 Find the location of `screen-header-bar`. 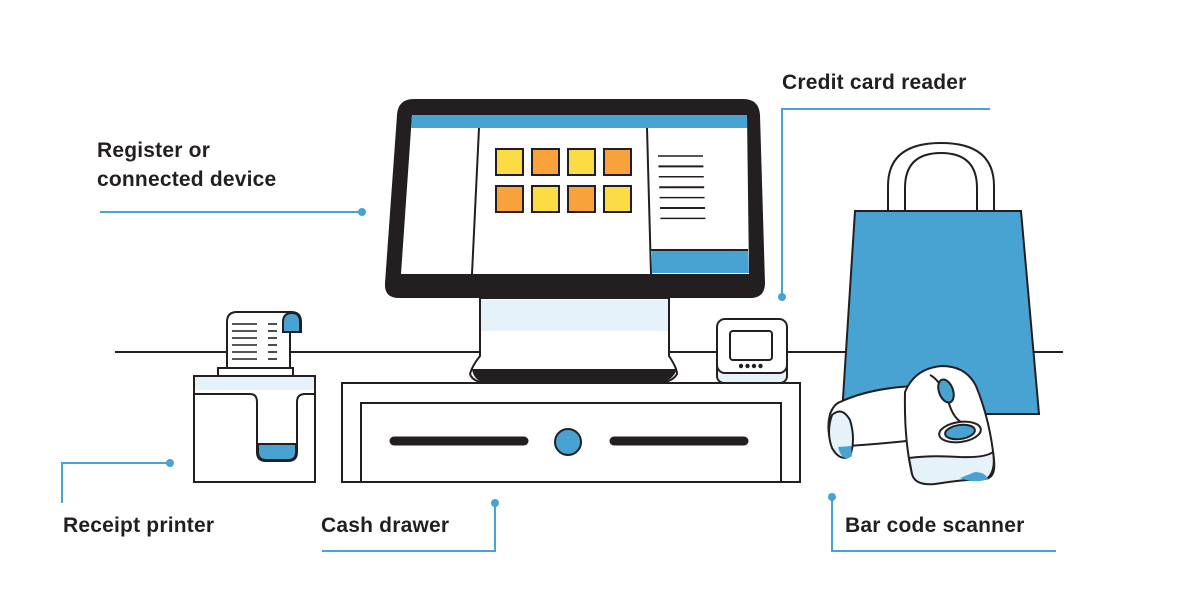

screen-header-bar is located at coordinates (579, 121).